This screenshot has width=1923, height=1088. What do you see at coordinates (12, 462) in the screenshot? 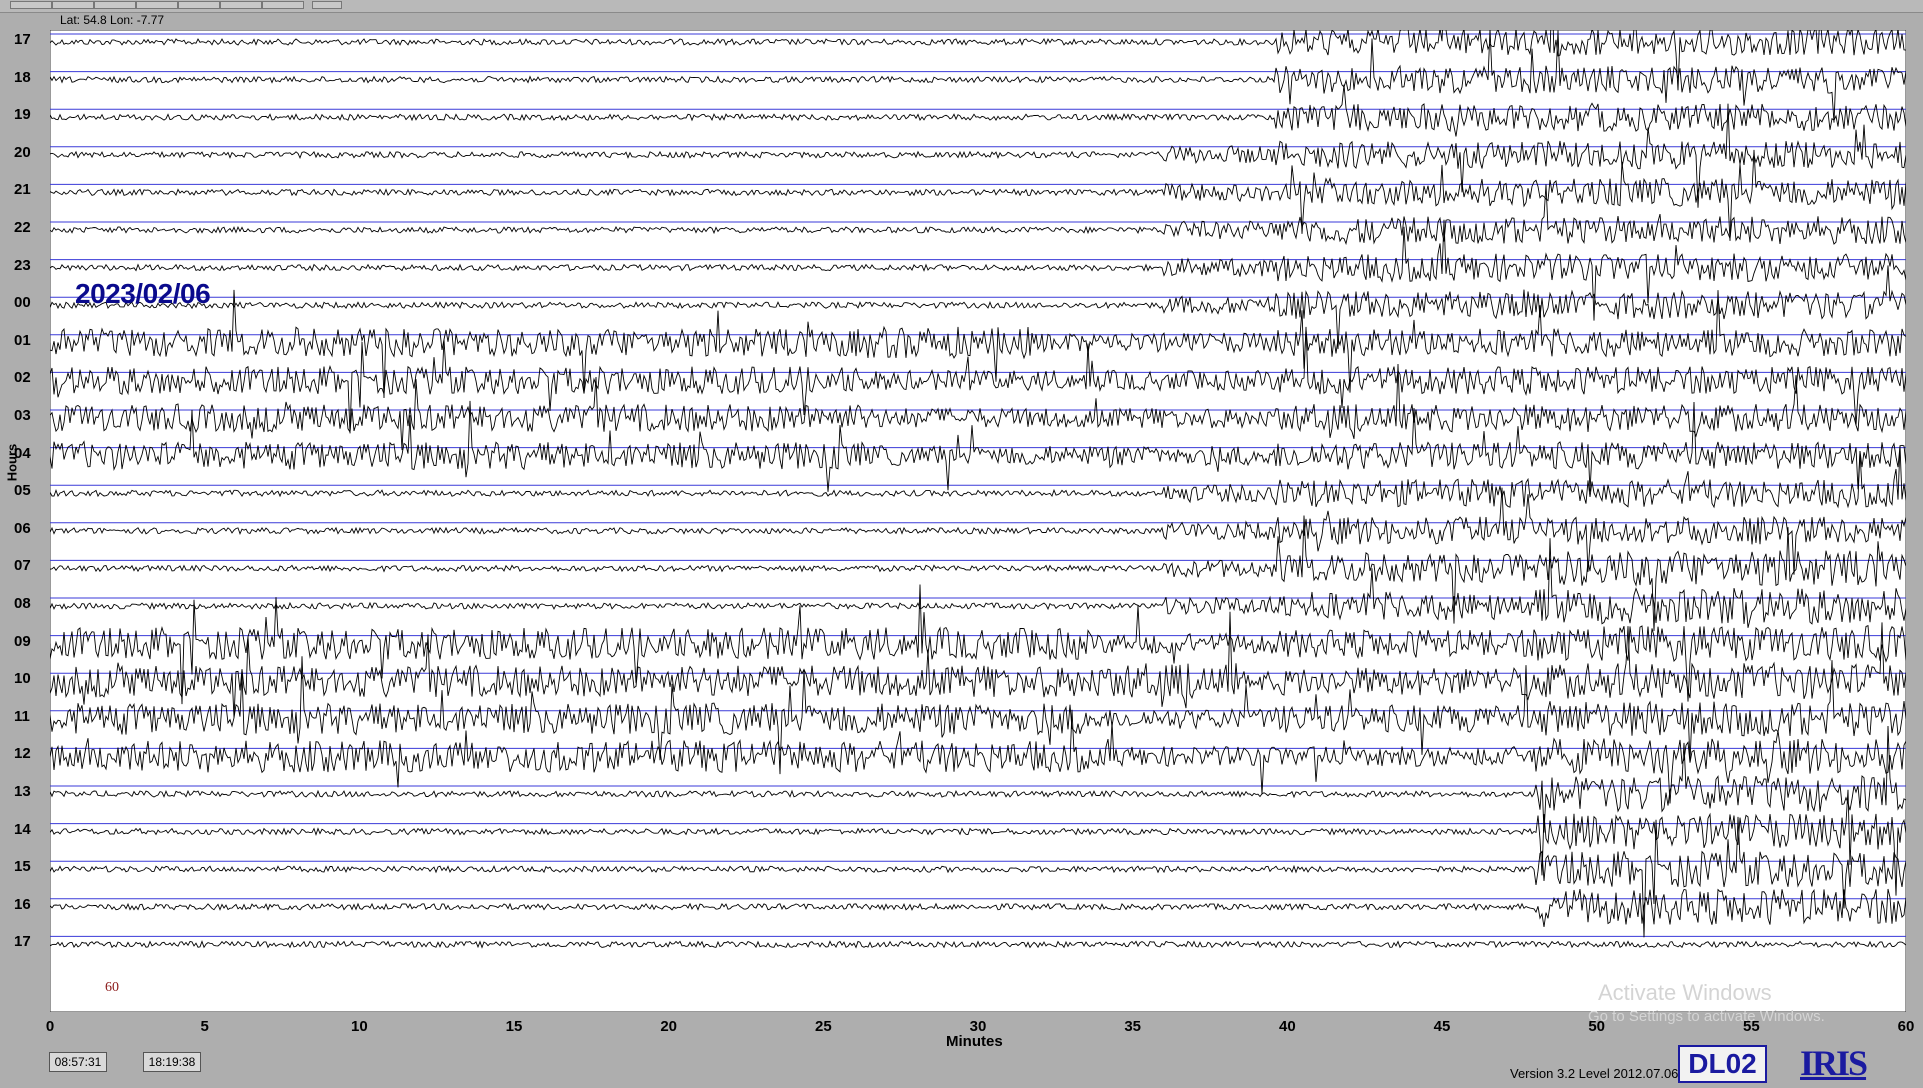
I see `y-axis-label: Hours` at bounding box center [12, 462].